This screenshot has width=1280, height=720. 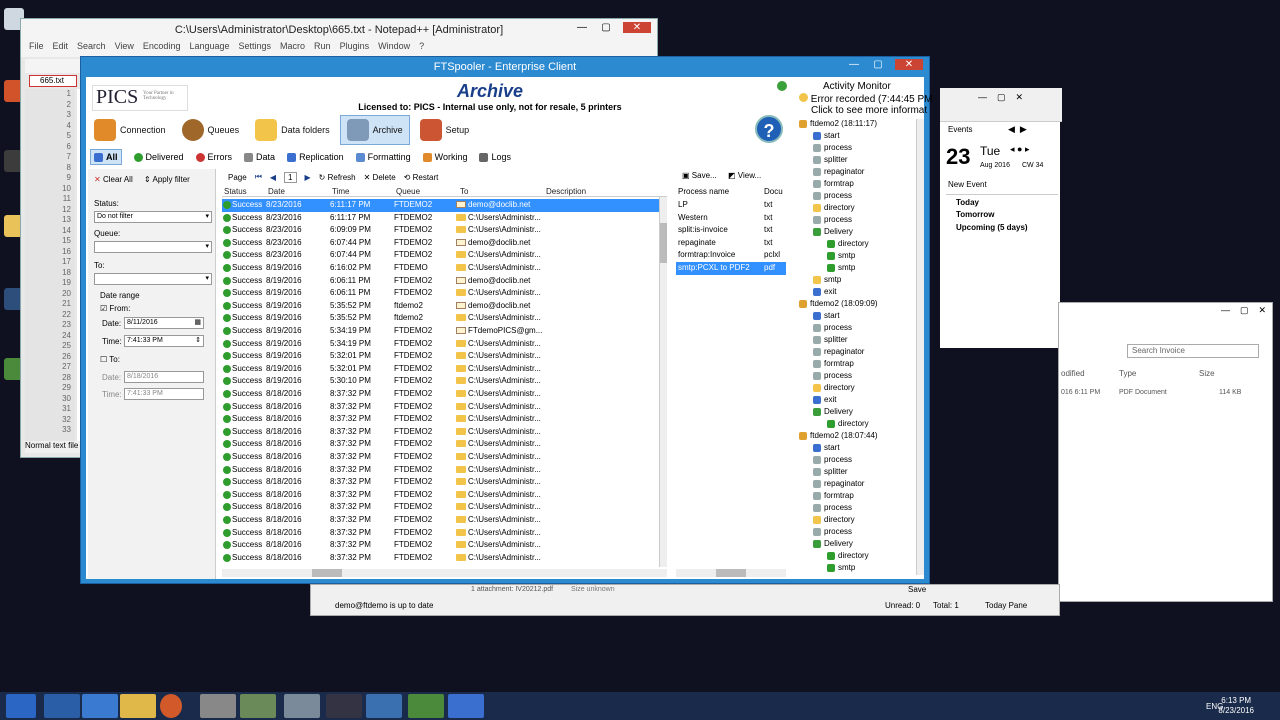 What do you see at coordinates (153, 217) in the screenshot?
I see `status-select: Do not filter ▾` at bounding box center [153, 217].